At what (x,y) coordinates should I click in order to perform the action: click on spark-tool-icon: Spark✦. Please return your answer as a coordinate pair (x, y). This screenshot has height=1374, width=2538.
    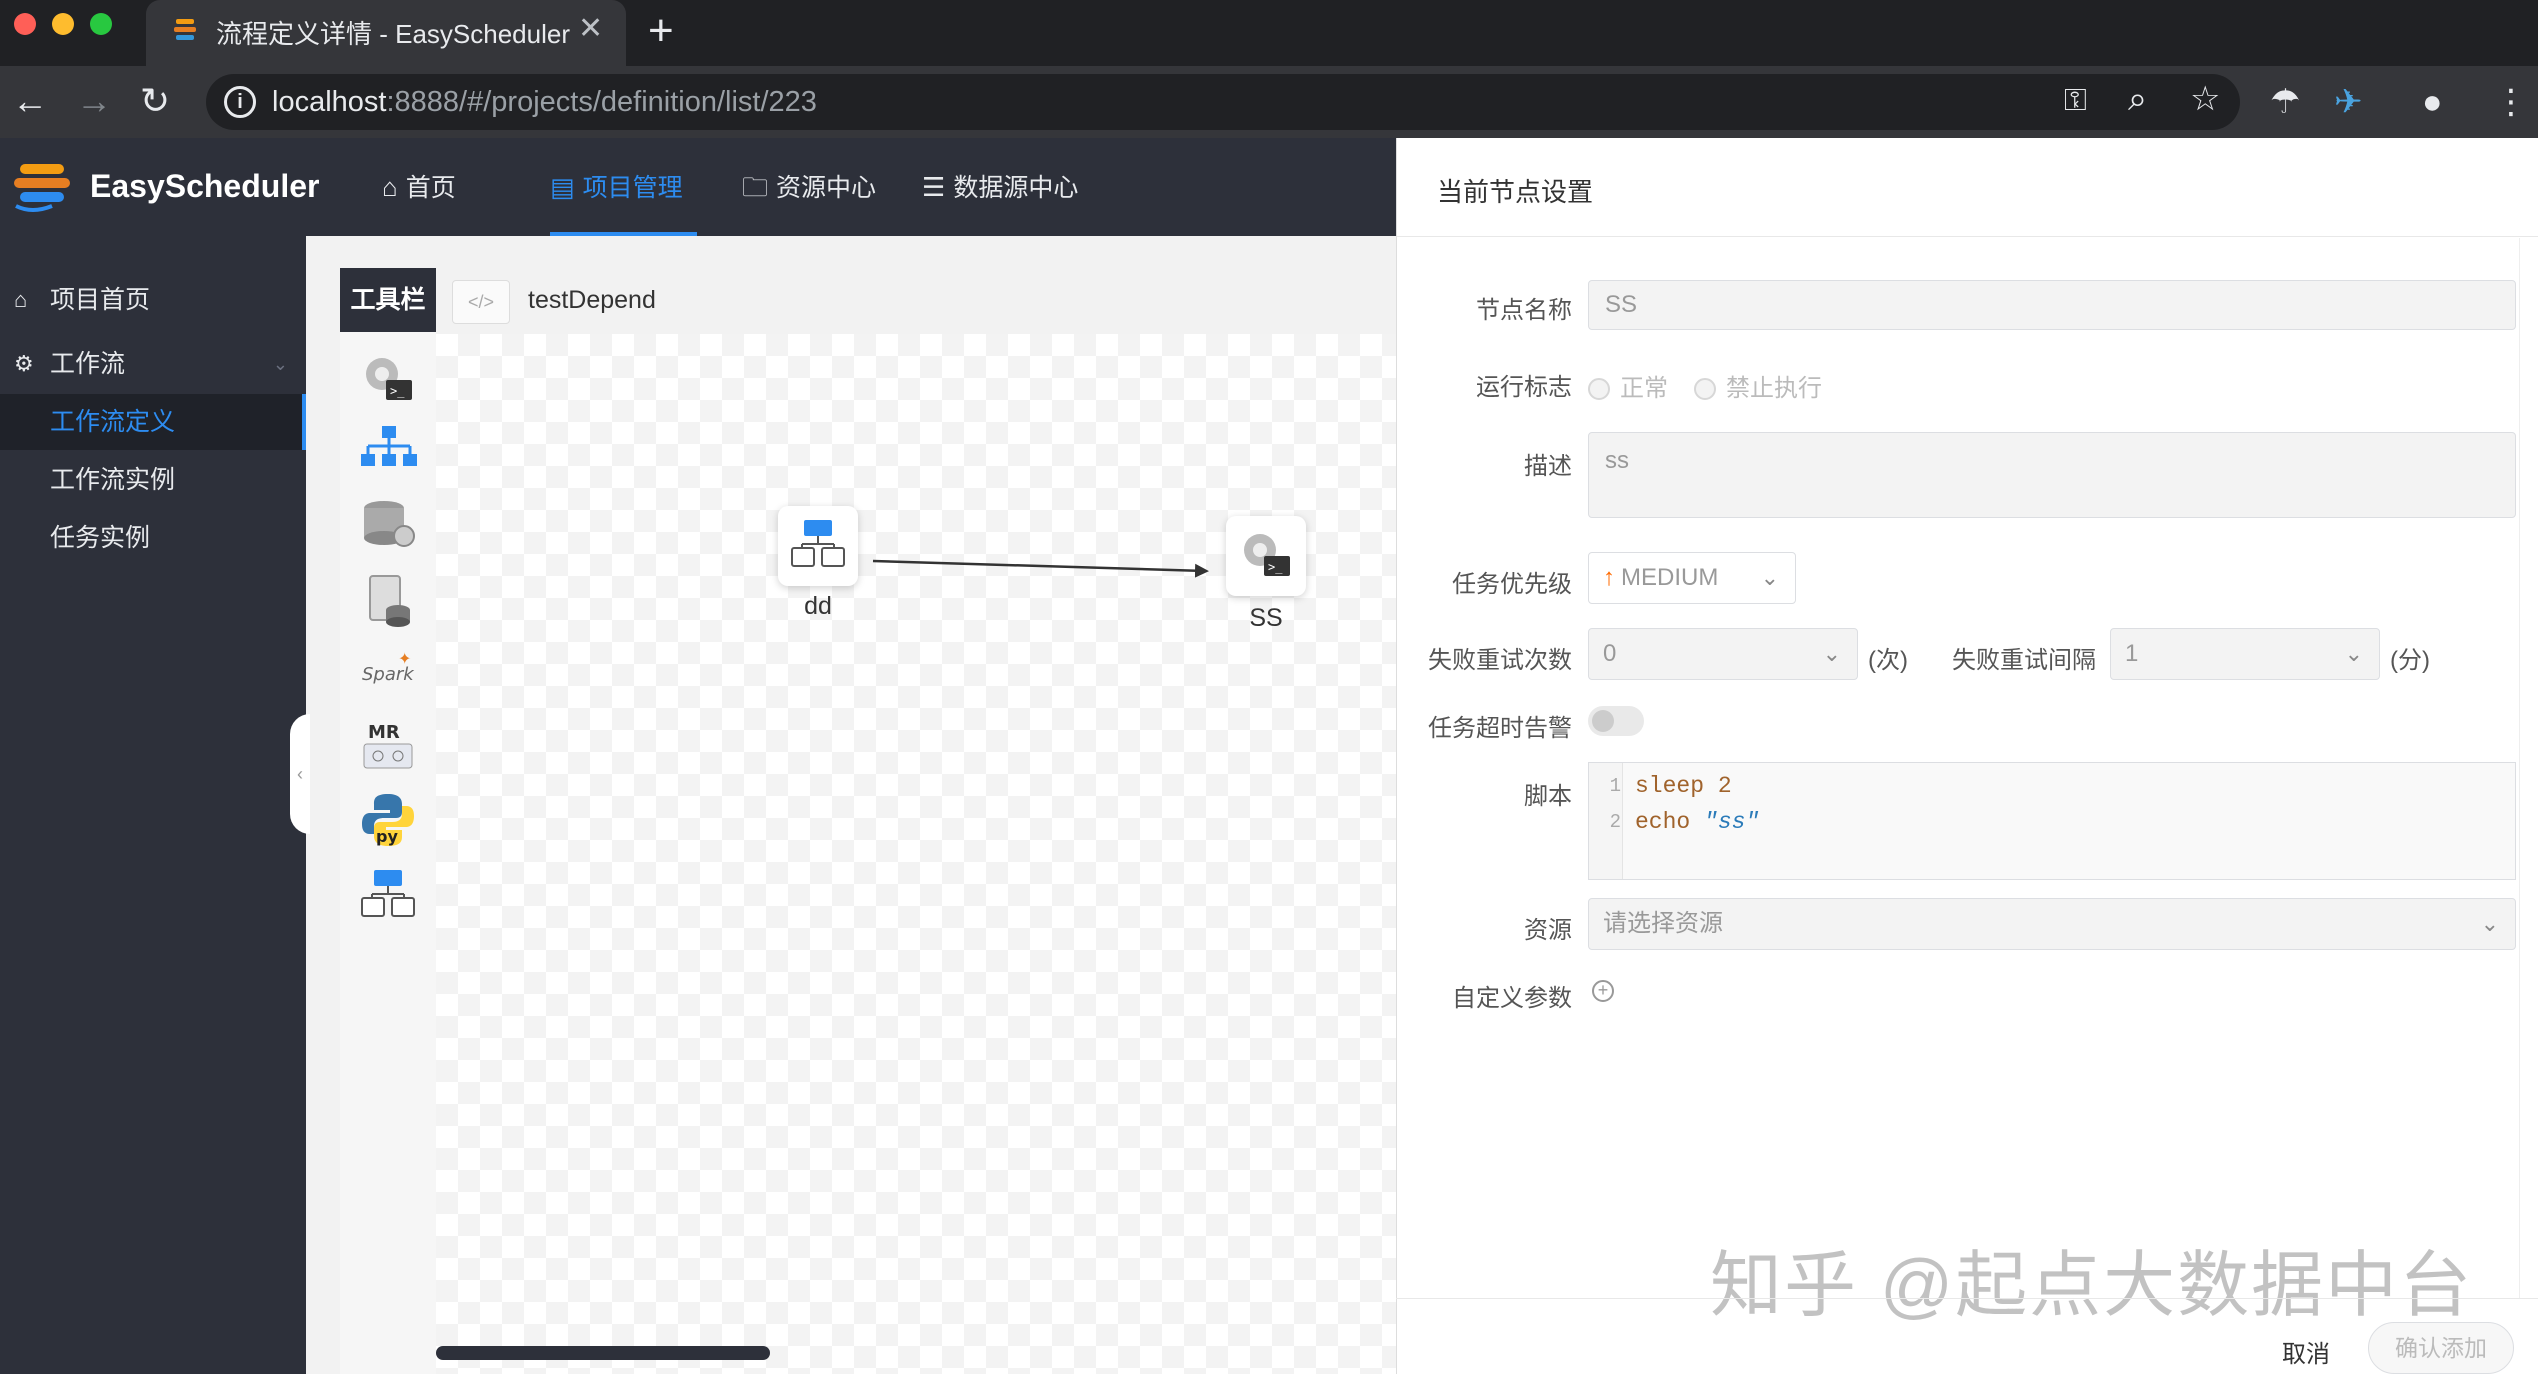
    Looking at the image, I should click on (388, 672).